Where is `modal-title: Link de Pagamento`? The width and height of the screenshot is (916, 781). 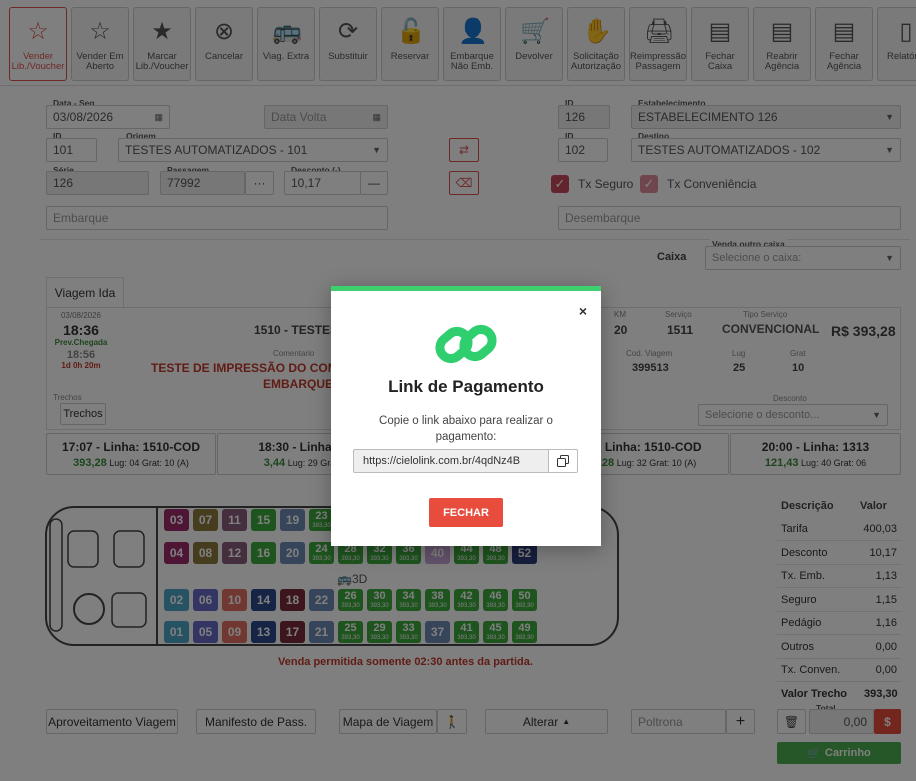 modal-title: Link de Pagamento is located at coordinates (466, 386).